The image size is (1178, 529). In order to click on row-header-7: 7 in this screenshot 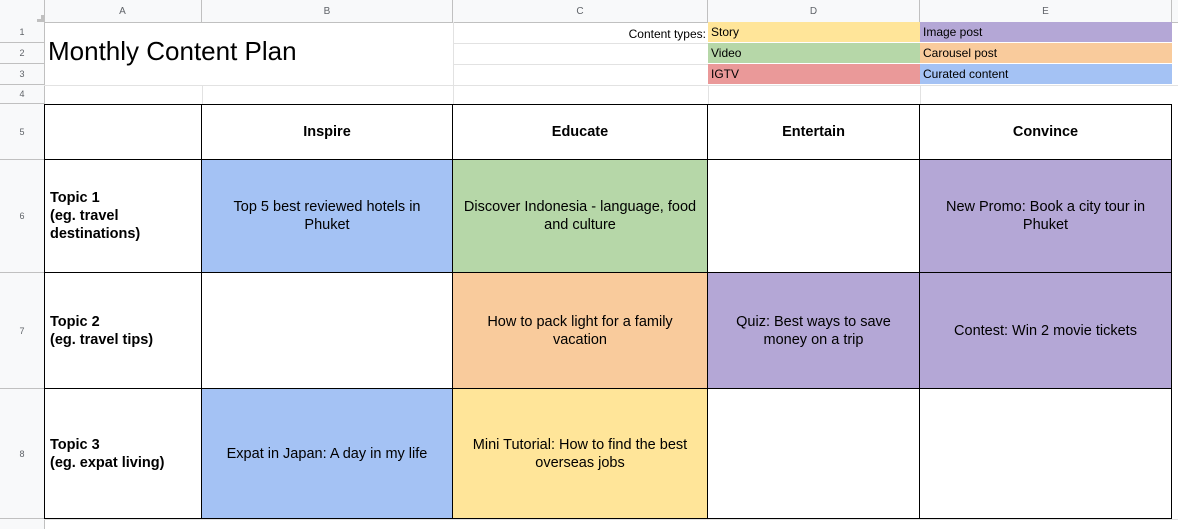, I will do `click(22, 331)`.